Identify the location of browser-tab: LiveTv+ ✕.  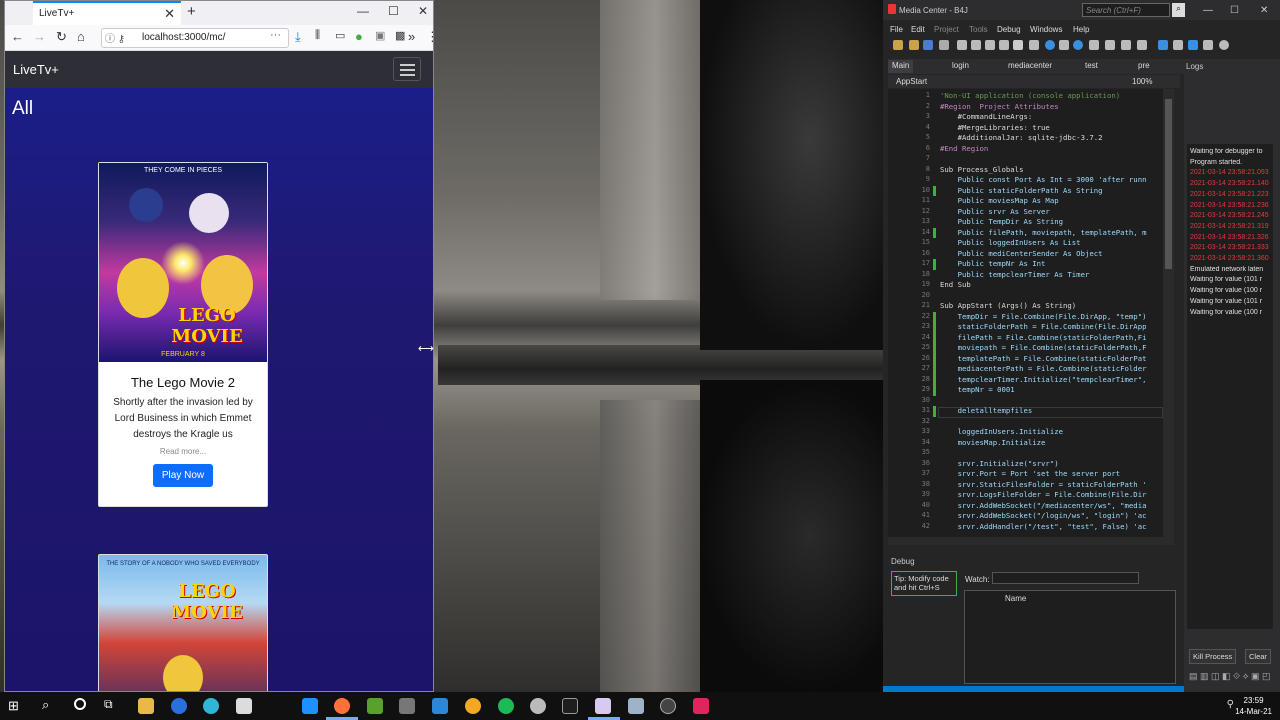
(107, 13).